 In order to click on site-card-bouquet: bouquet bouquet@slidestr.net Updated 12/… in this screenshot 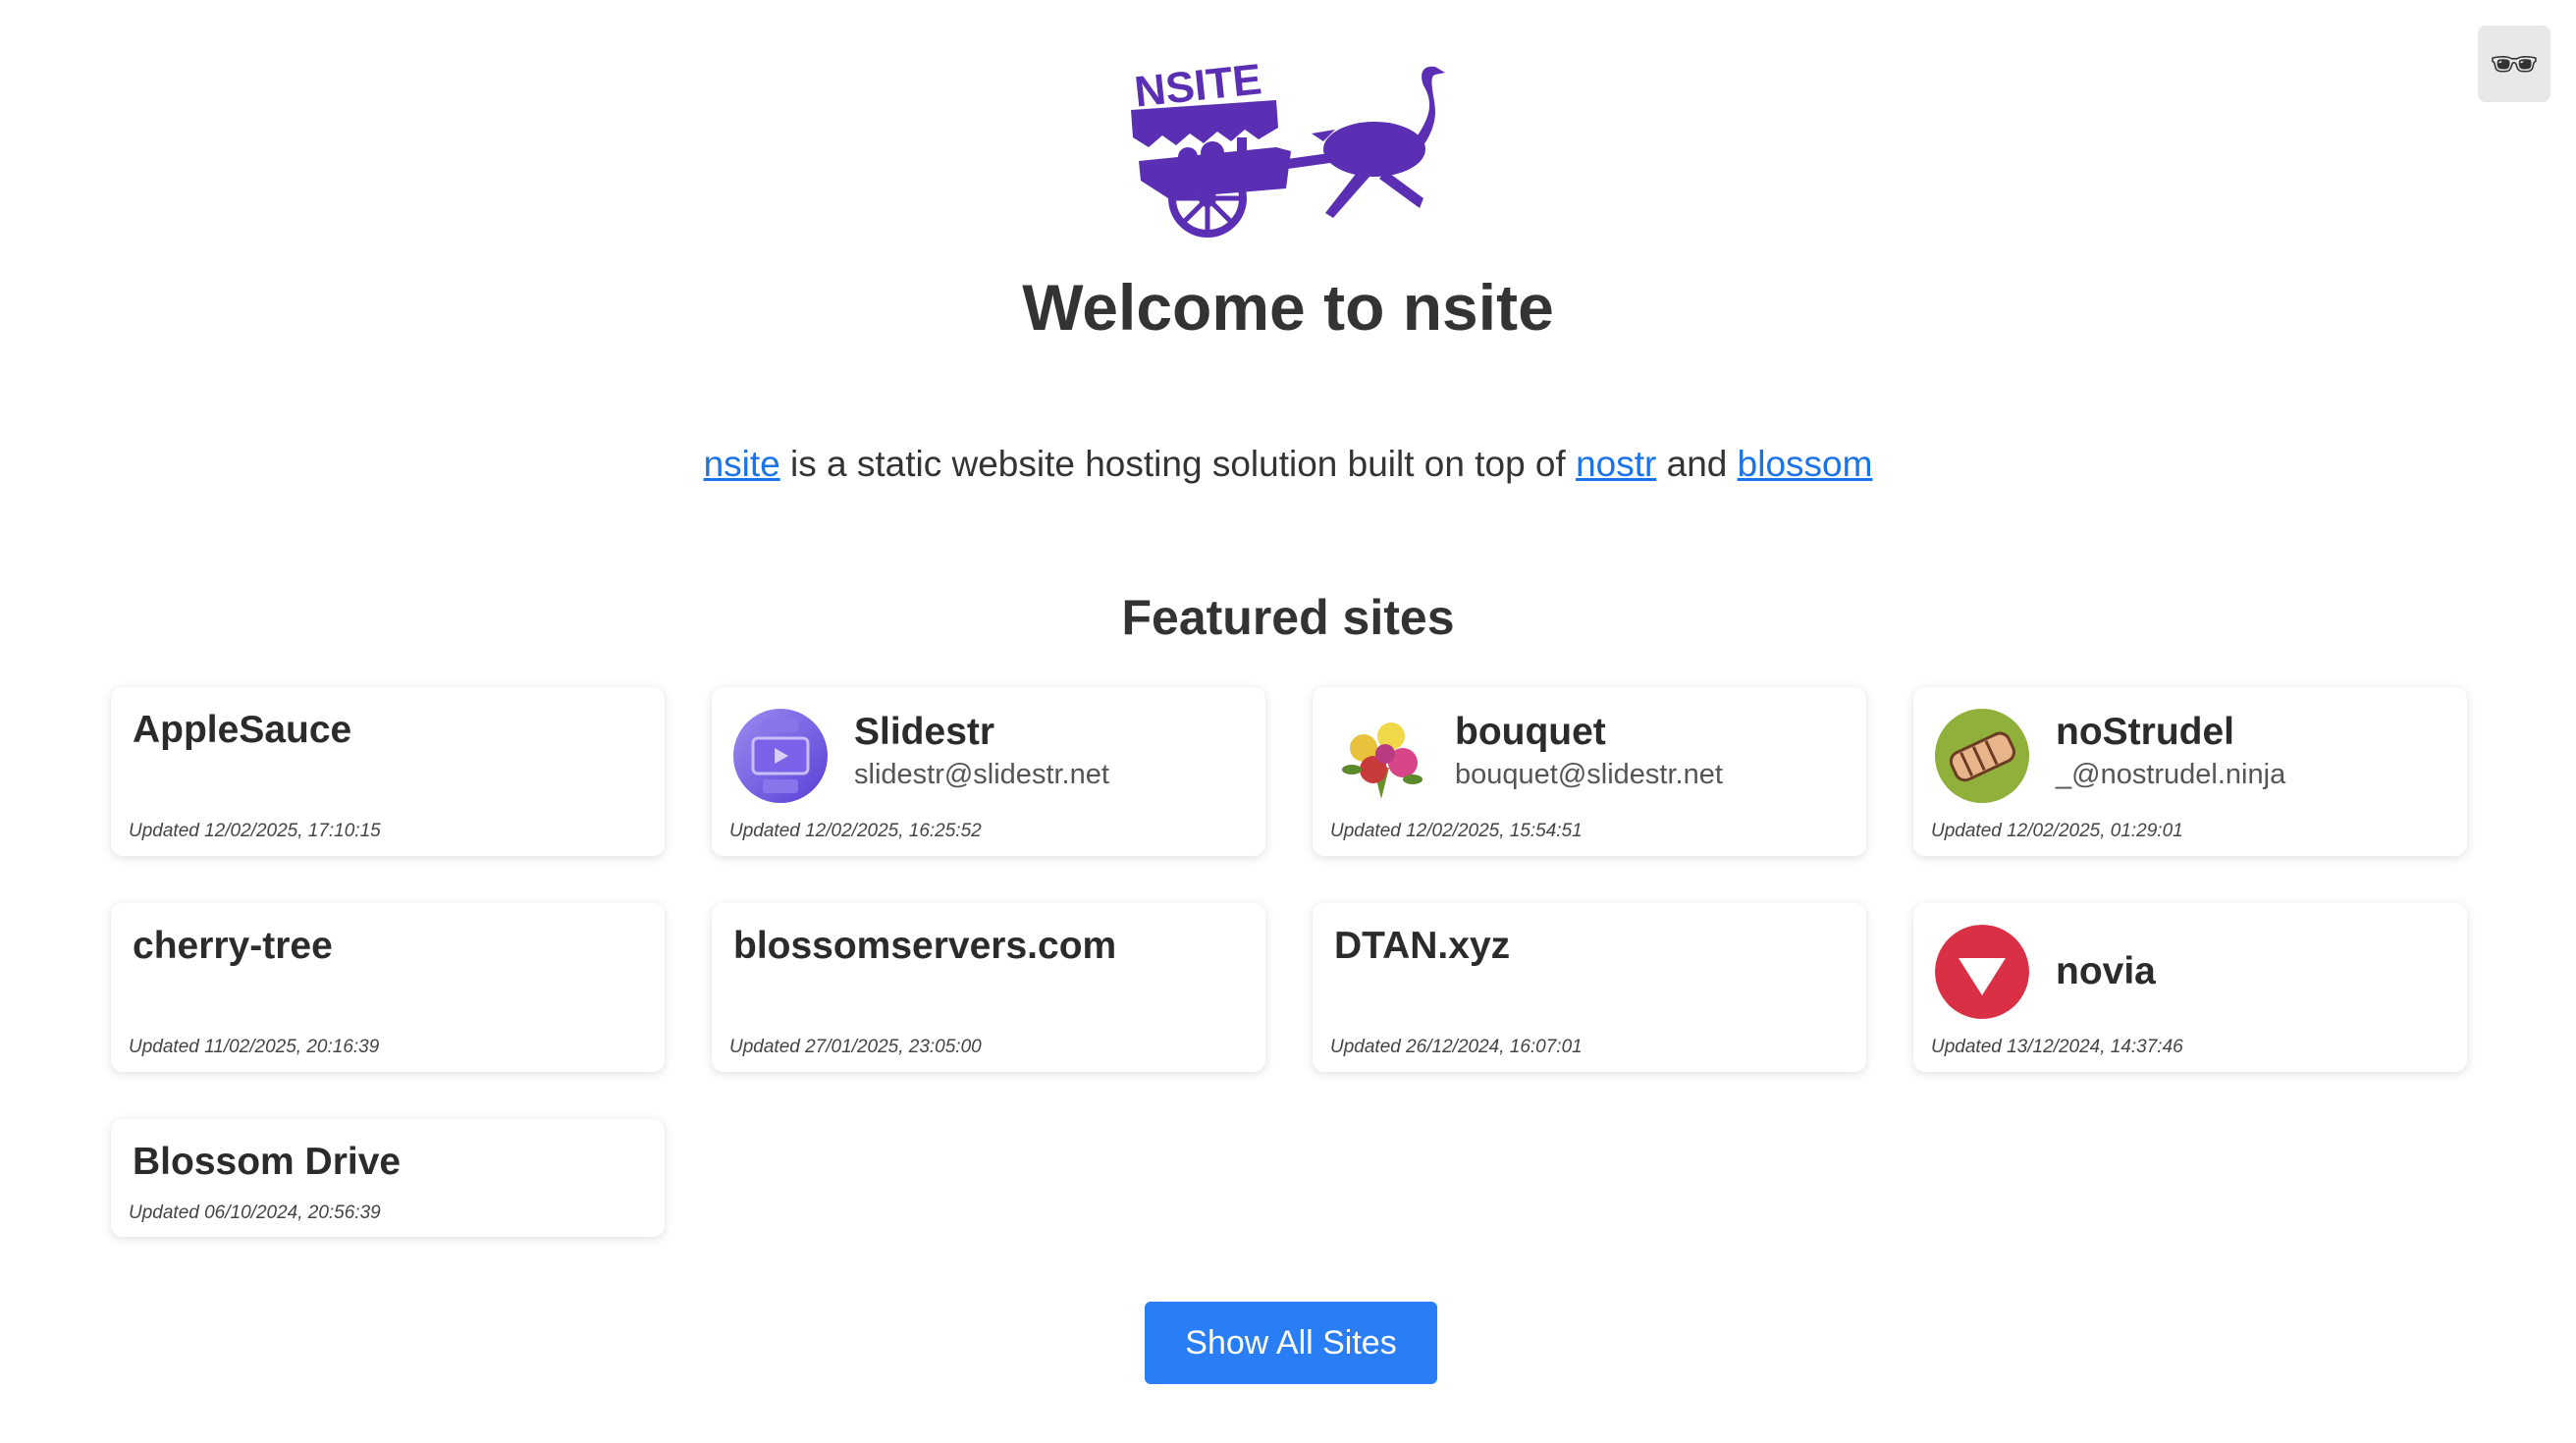, I will do `click(1589, 771)`.